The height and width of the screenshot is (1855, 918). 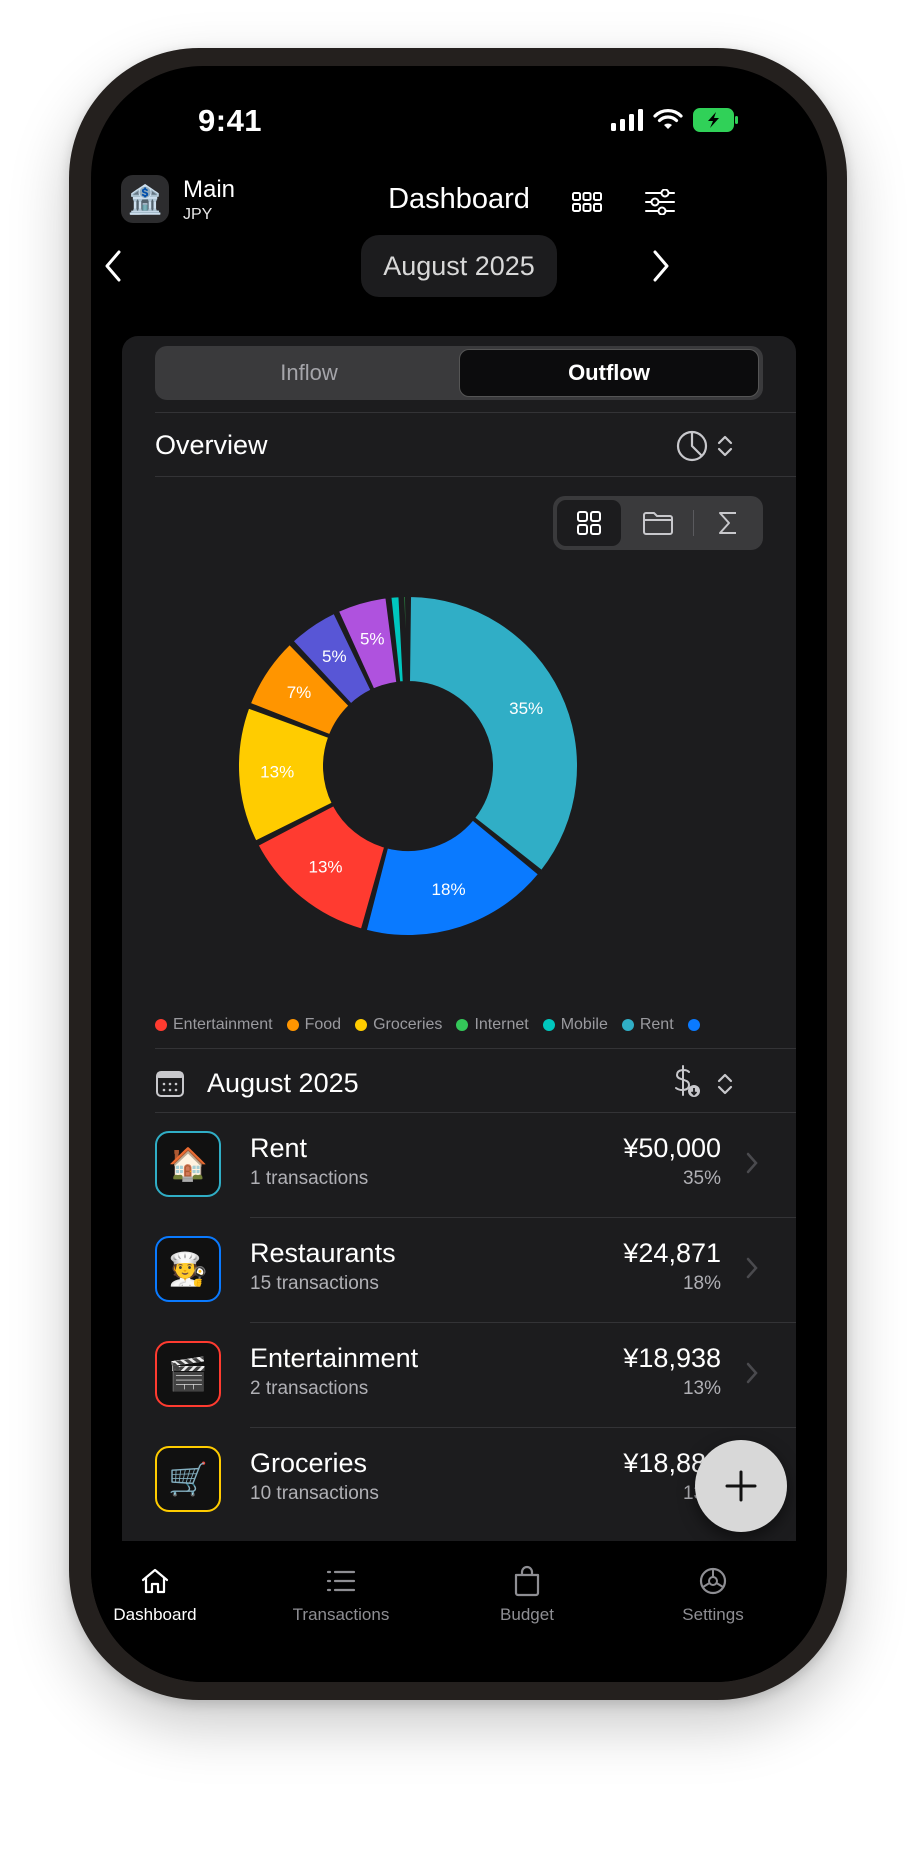 I want to click on donut-slice, so click(x=493, y=734).